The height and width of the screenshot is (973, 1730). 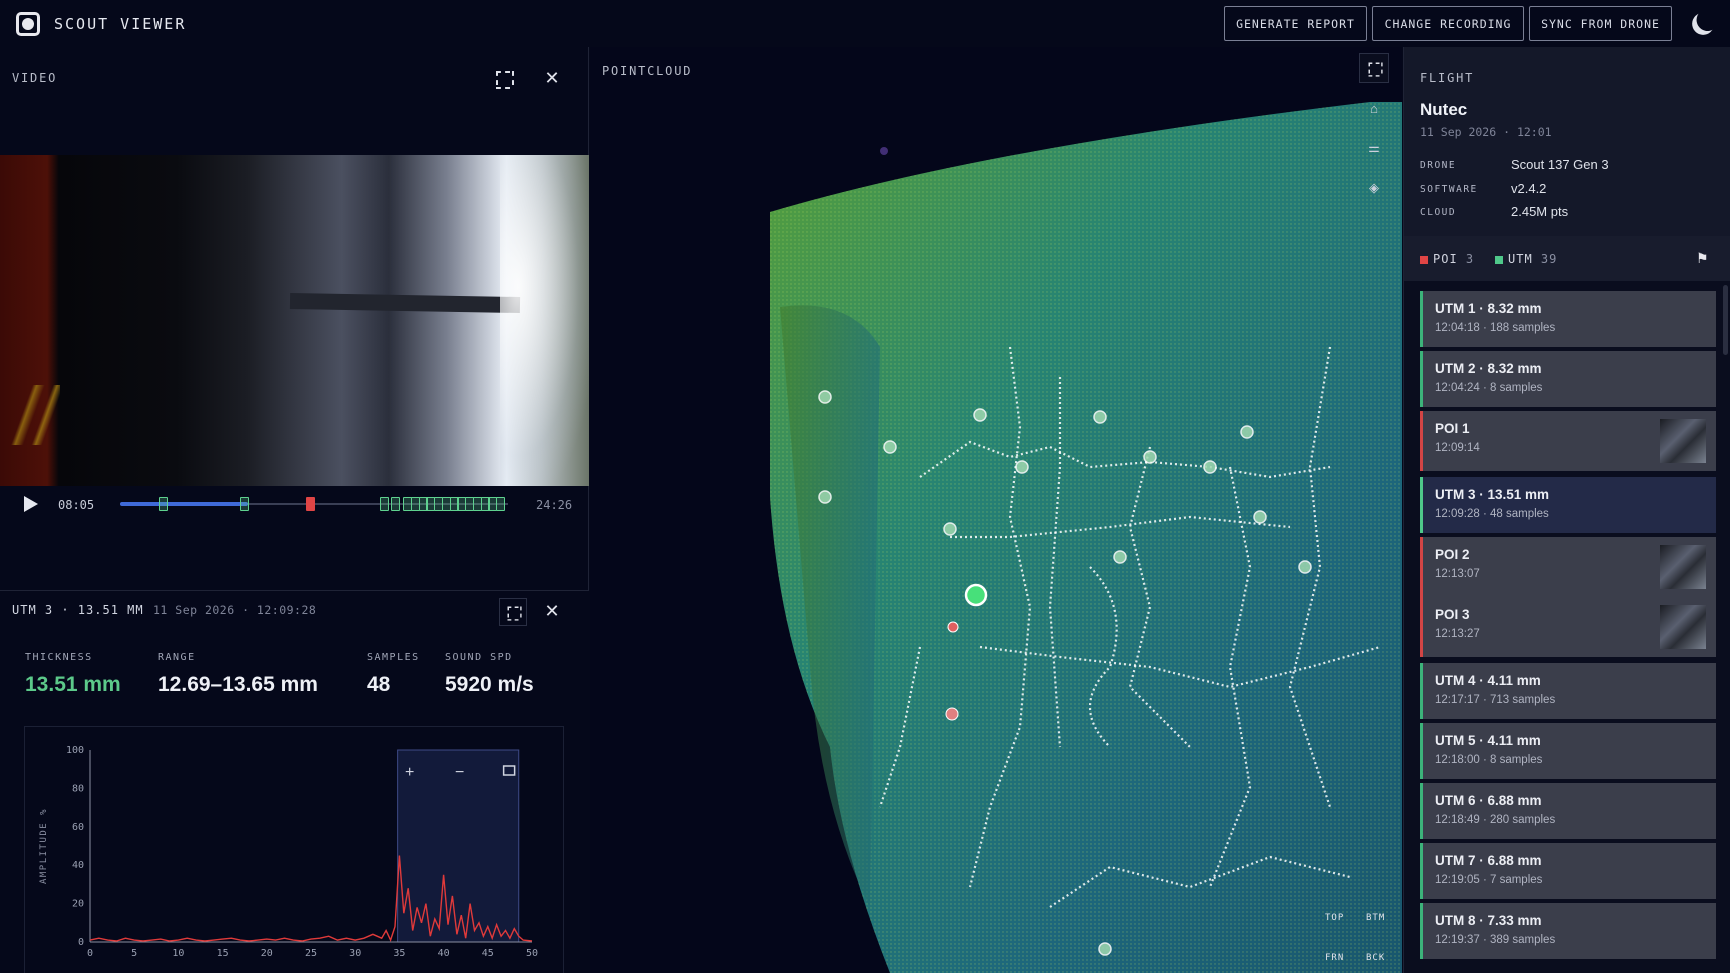 I want to click on item-title: POI 3, so click(x=1452, y=614).